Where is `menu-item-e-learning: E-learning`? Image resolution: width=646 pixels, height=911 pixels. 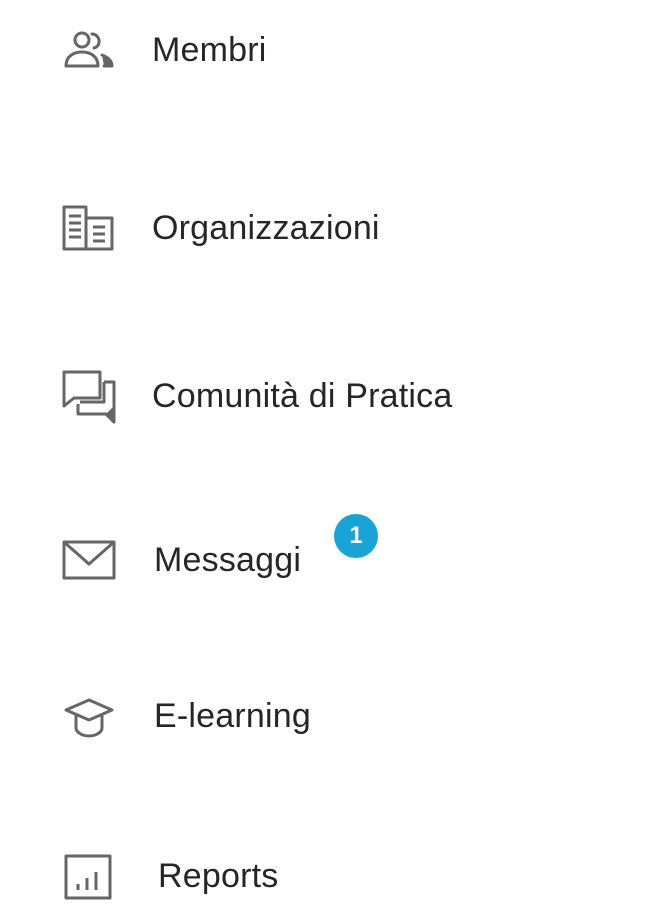
menu-item-e-learning: E-learning is located at coordinates (185, 716).